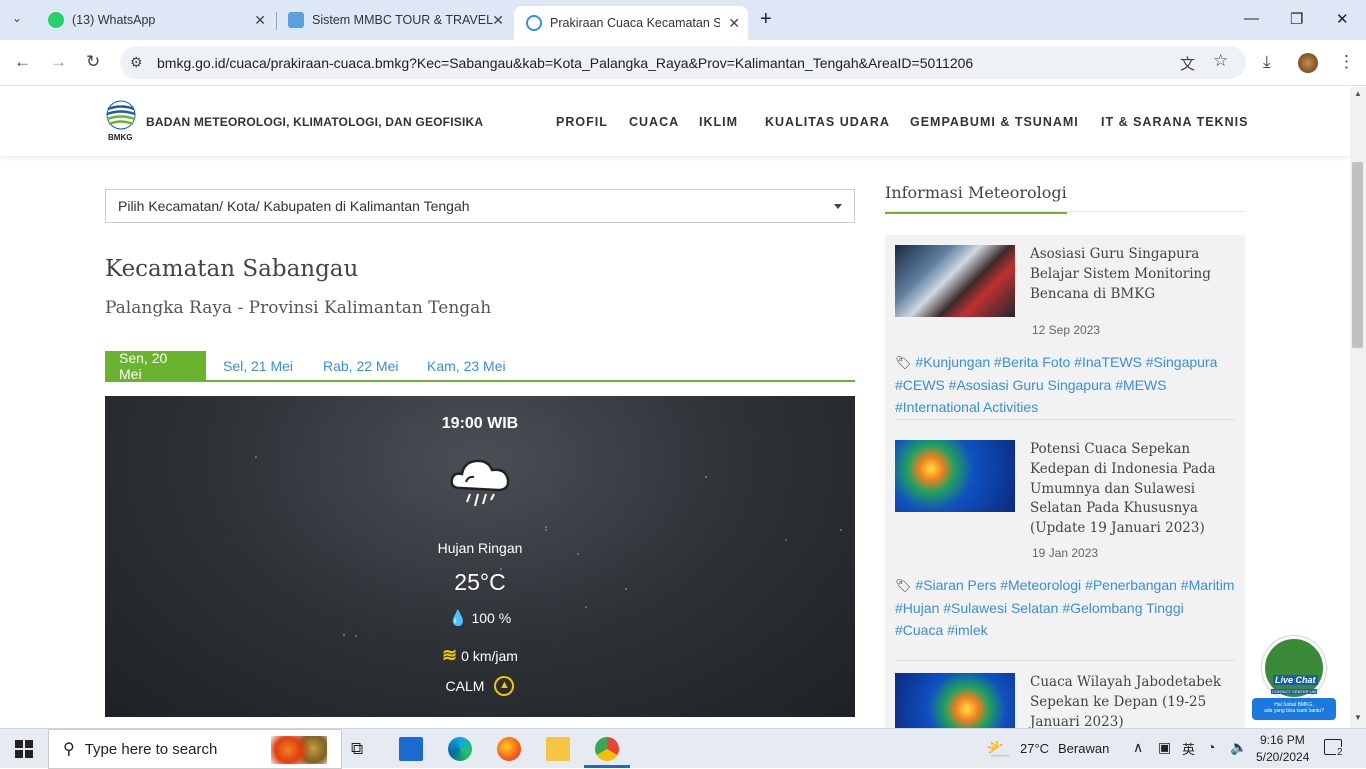 The image size is (1366, 769). What do you see at coordinates (22, 62) in the screenshot?
I see `back-icon: ←` at bounding box center [22, 62].